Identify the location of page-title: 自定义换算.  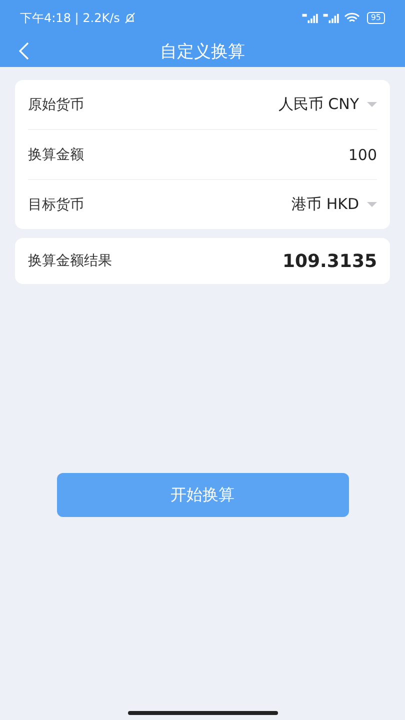
(202, 52).